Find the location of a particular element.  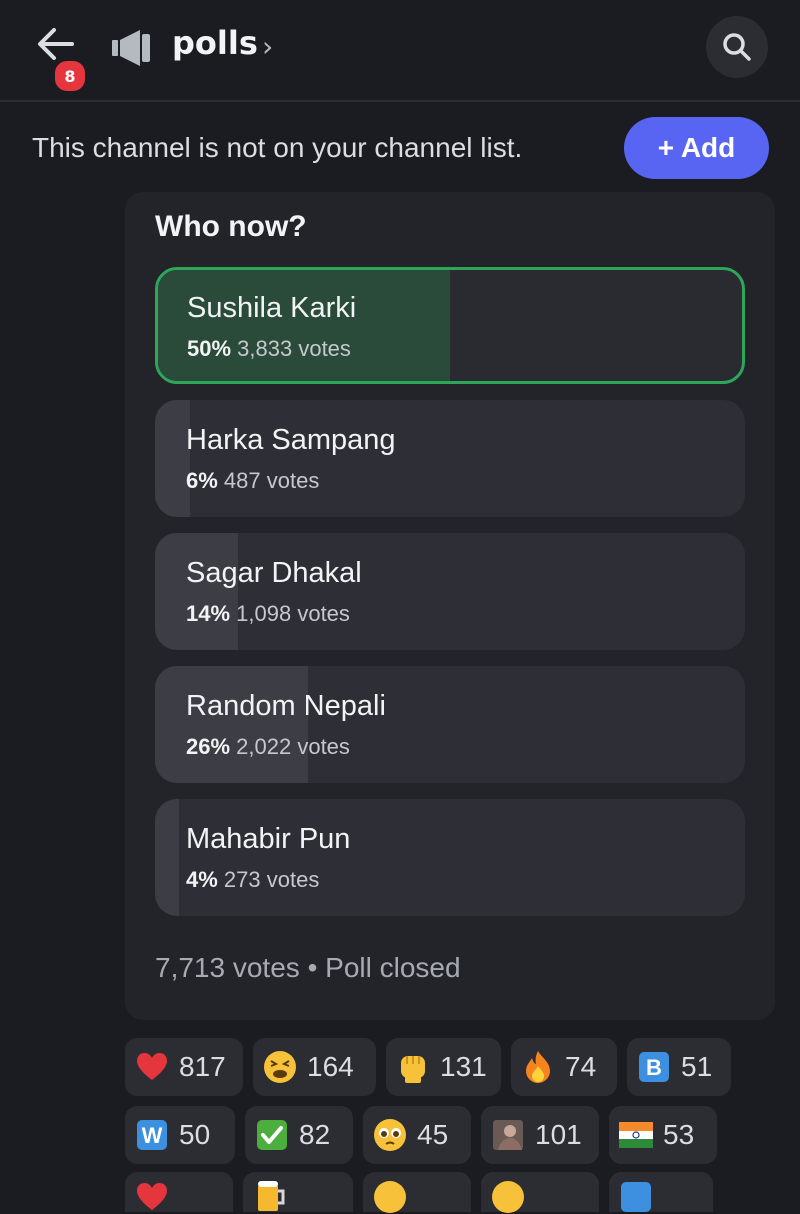

poll-option-stats: 6% 487 votes is located at coordinates (252, 481).